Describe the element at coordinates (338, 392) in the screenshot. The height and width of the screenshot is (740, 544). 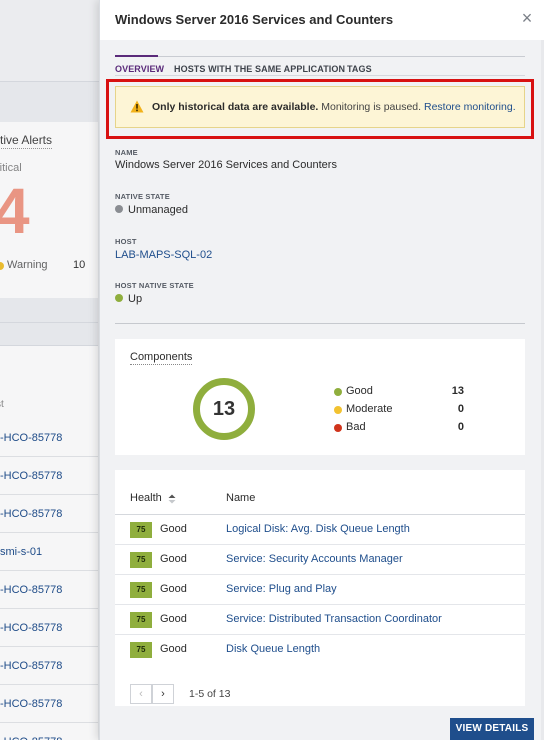
I see `good-dot-icon` at that location.